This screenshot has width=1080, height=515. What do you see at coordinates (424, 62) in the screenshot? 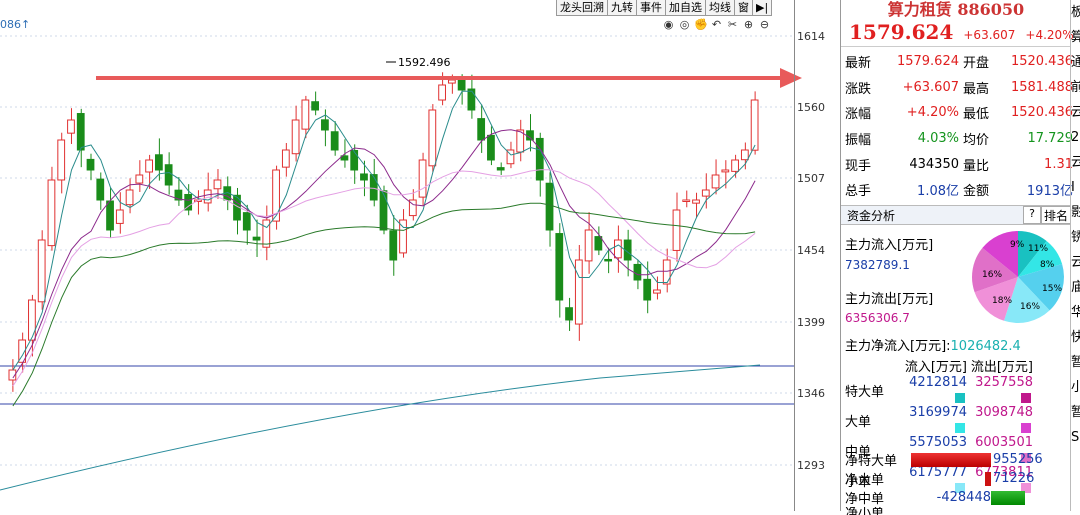
I see `high-annotation: 1592.496` at bounding box center [424, 62].